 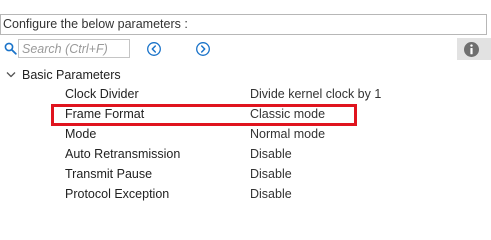 I want to click on param-row-mode: Mode Normal mode, so click(x=245, y=134).